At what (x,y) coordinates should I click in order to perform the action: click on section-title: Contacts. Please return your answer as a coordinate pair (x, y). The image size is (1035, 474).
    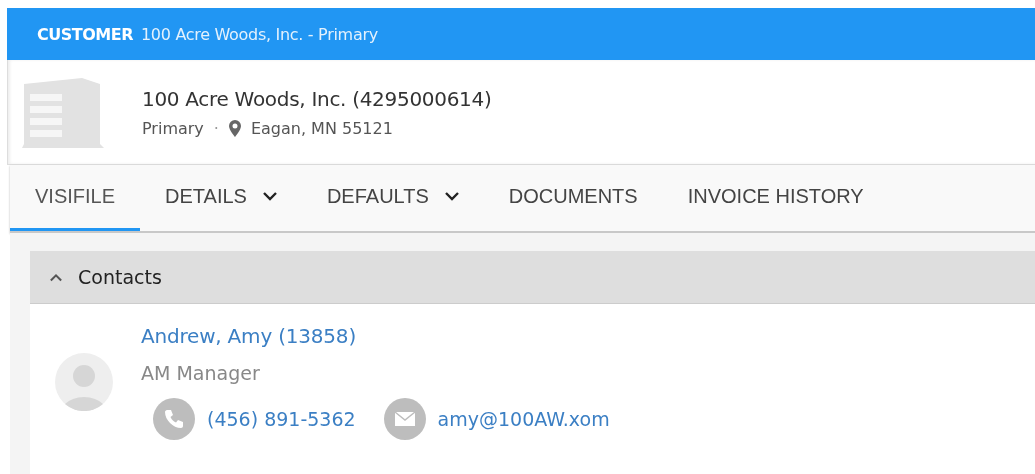
    Looking at the image, I should click on (120, 277).